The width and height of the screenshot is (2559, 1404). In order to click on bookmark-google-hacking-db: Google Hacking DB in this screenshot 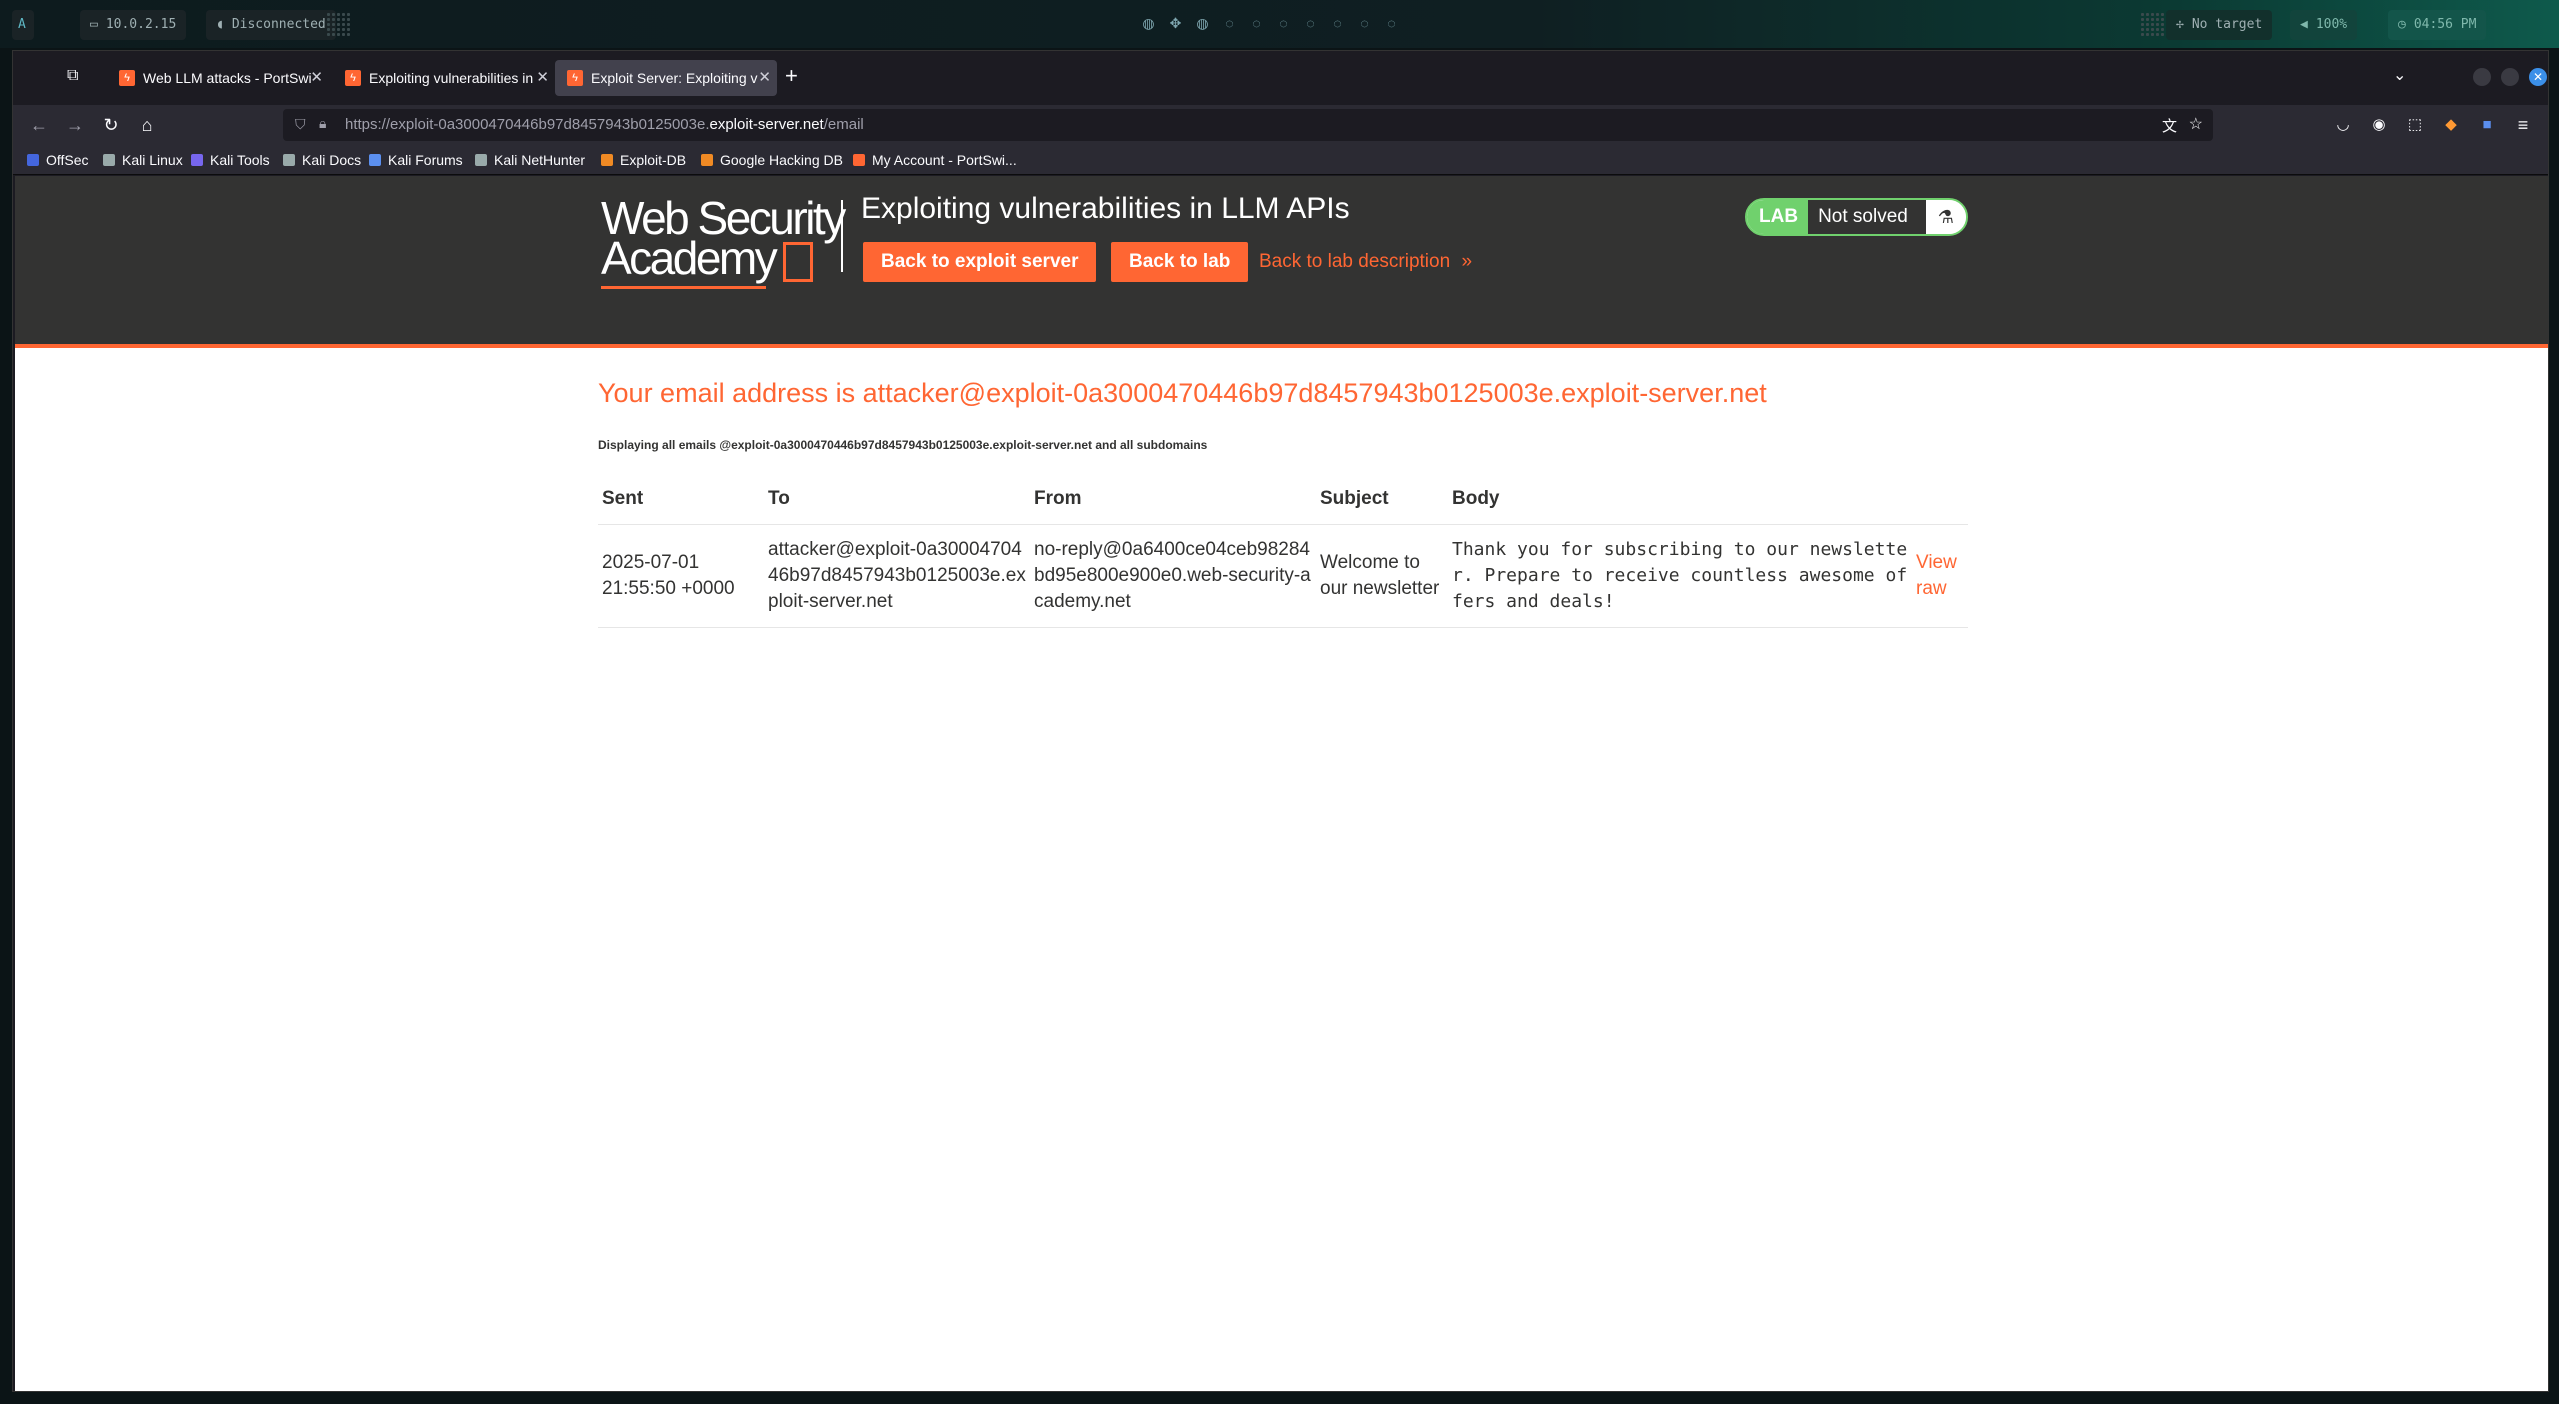, I will do `click(772, 160)`.